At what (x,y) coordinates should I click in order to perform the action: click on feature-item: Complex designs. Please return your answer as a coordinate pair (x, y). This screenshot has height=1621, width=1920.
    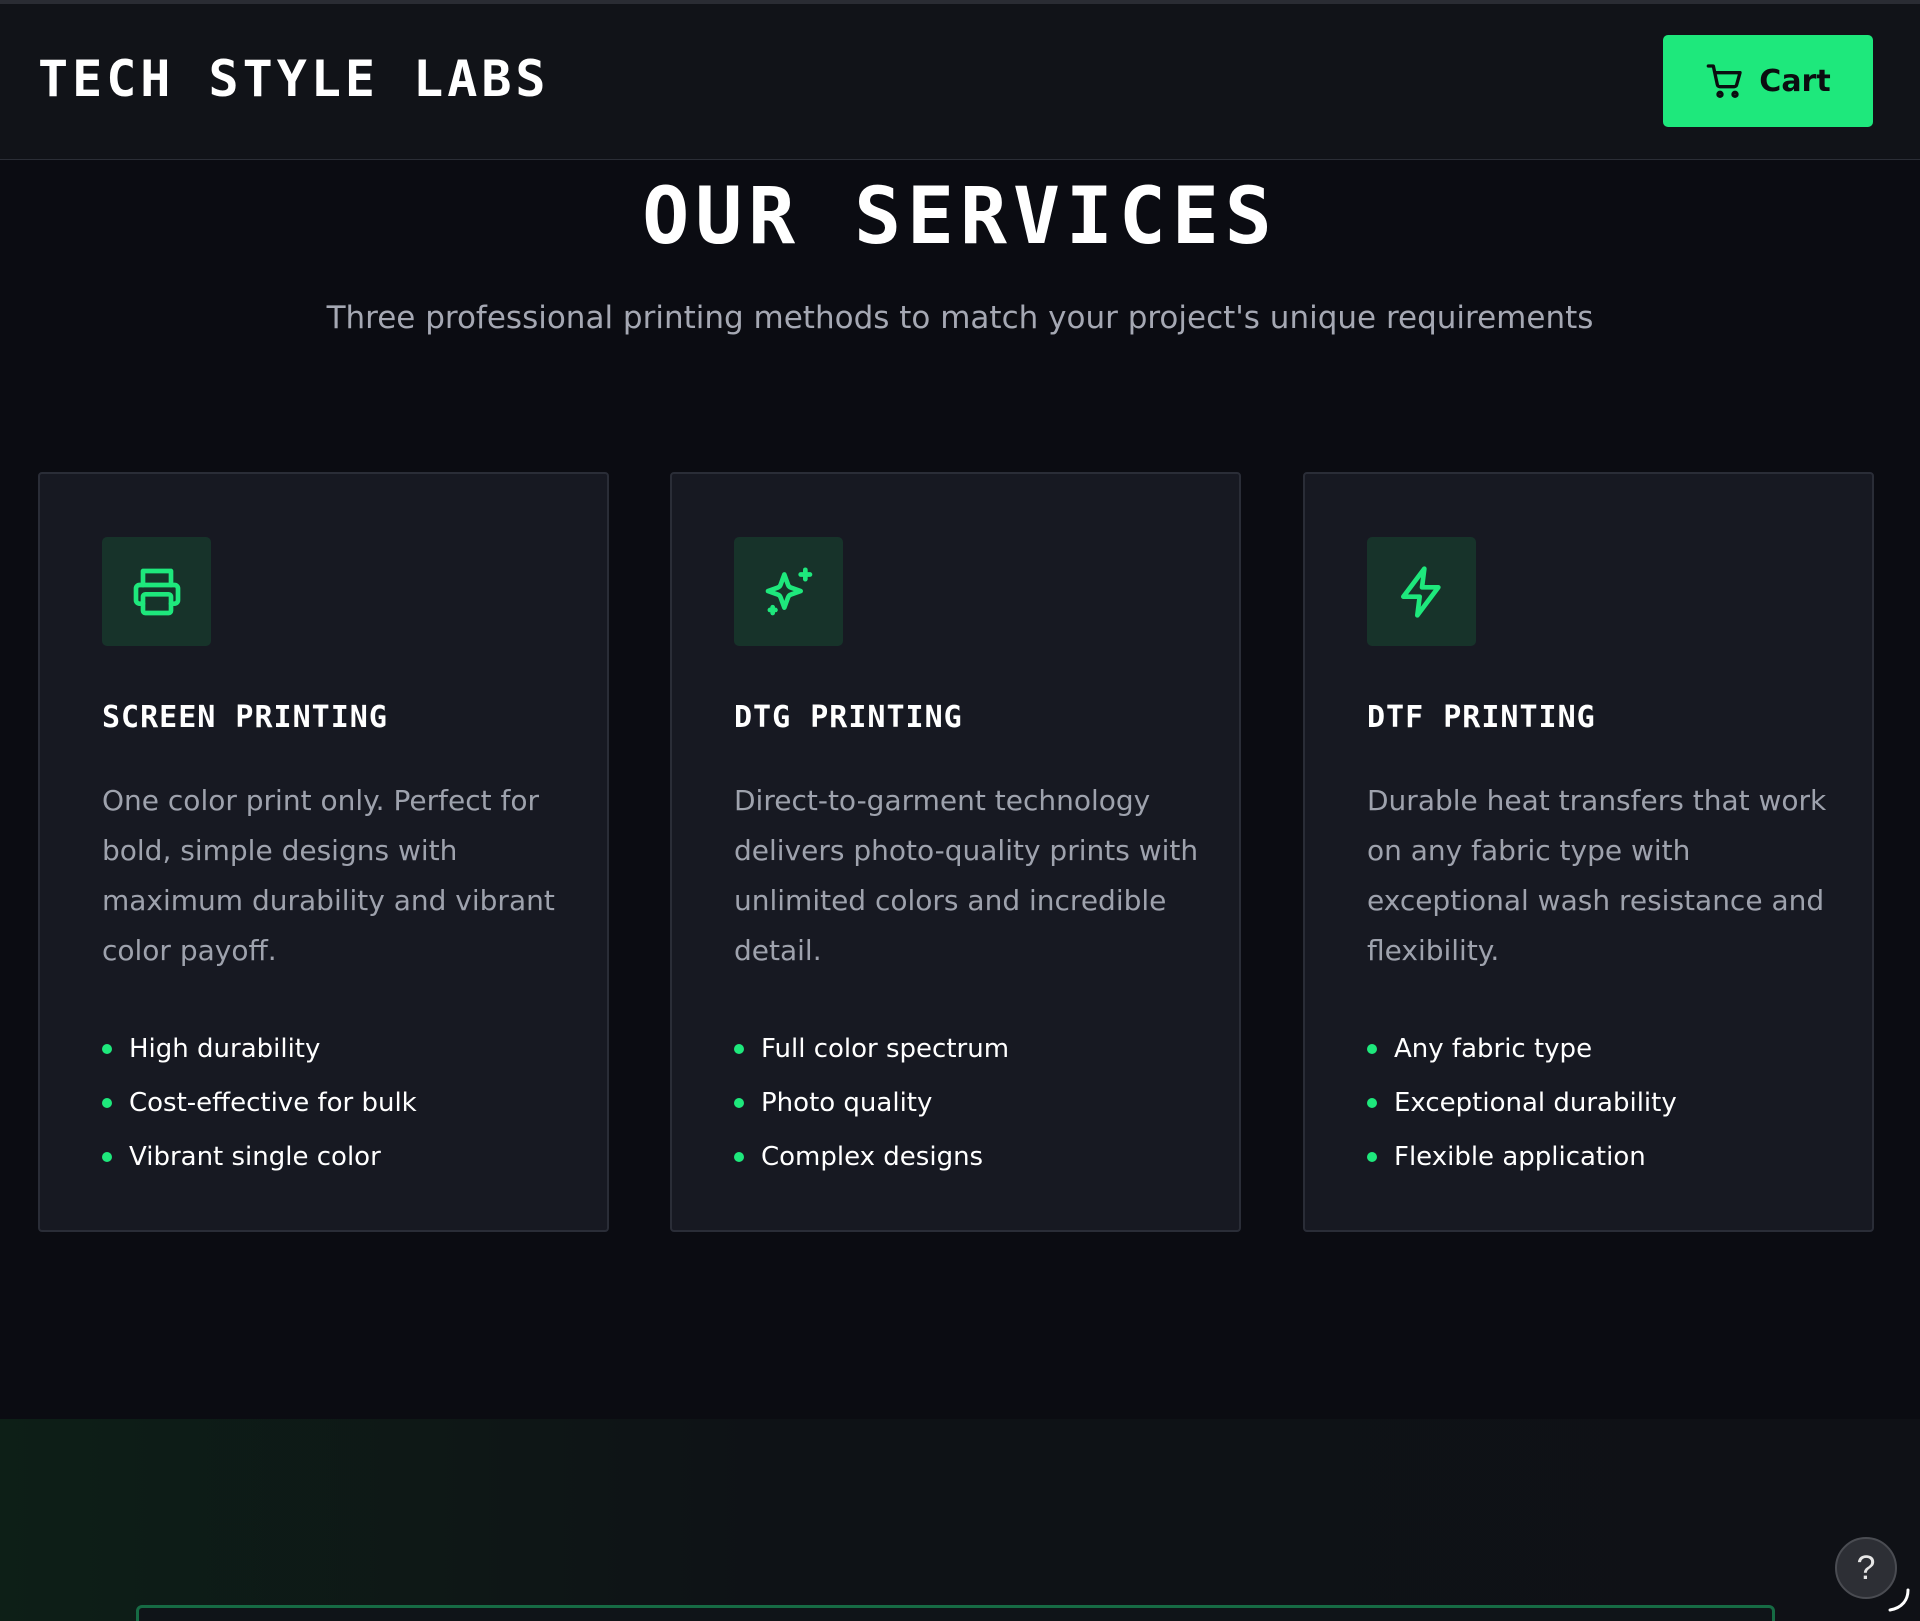
    Looking at the image, I should click on (871, 1157).